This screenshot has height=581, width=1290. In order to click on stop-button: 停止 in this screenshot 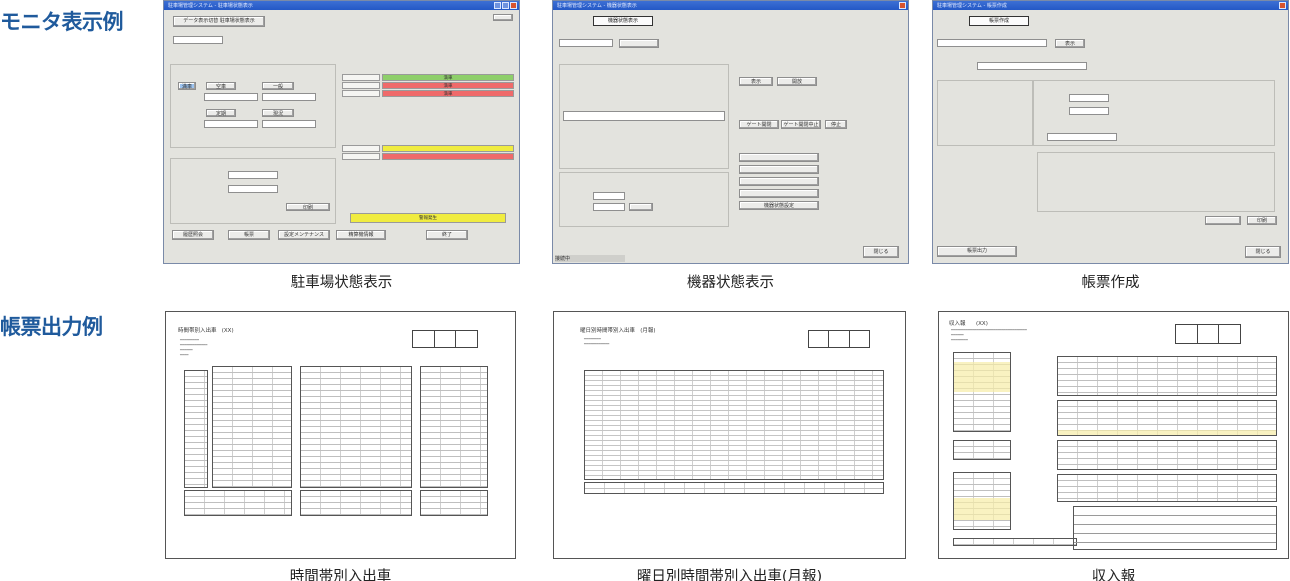, I will do `click(836, 124)`.